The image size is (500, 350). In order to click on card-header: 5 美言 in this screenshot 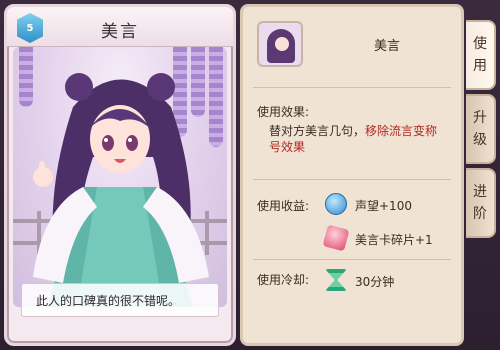, I will do `click(120, 27)`.